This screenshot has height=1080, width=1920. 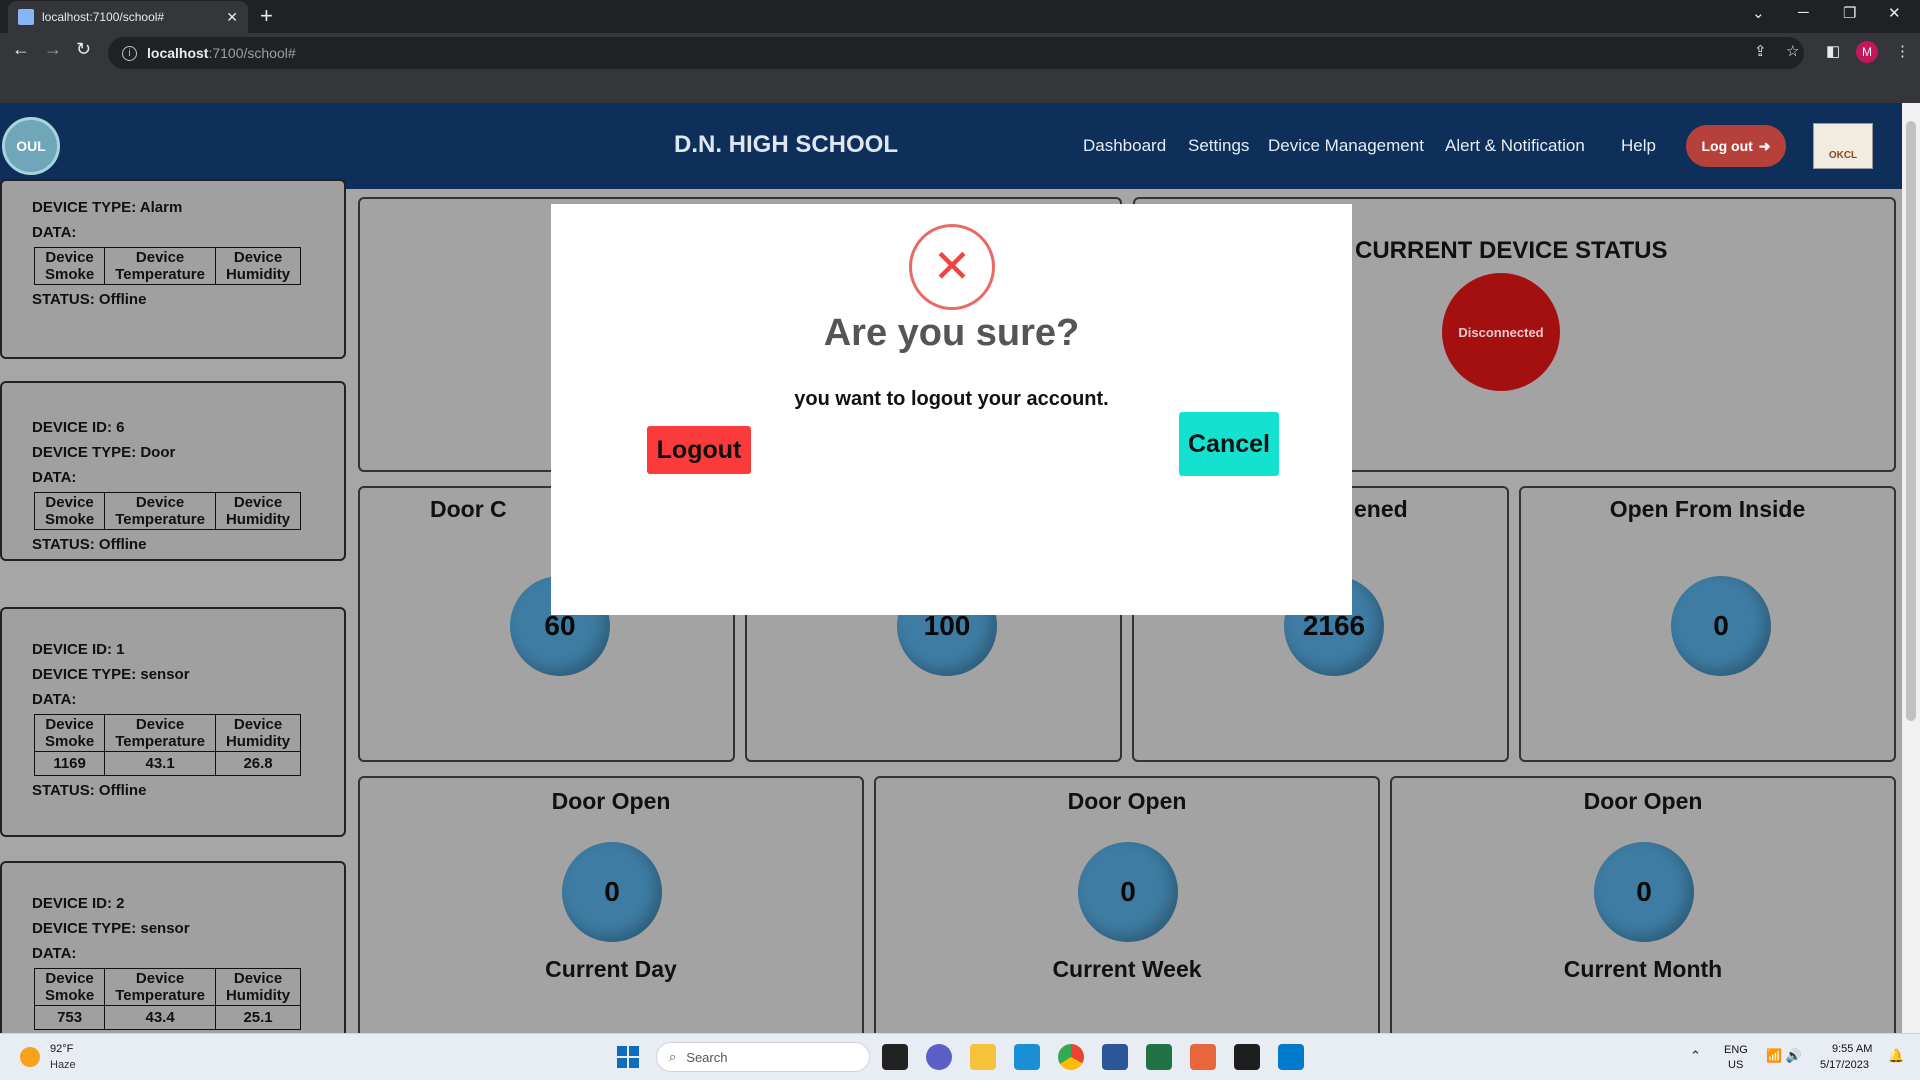 What do you see at coordinates (1911, 421) in the screenshot?
I see `scrollbar-thumb` at bounding box center [1911, 421].